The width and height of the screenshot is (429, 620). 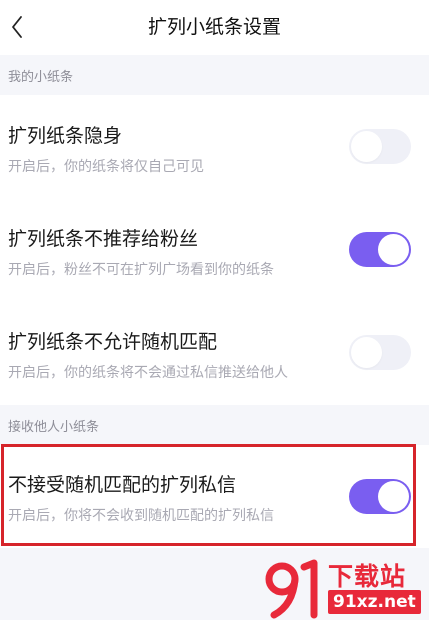 I want to click on setting-title: 不接受随机匹配的扩列私信, so click(x=122, y=485).